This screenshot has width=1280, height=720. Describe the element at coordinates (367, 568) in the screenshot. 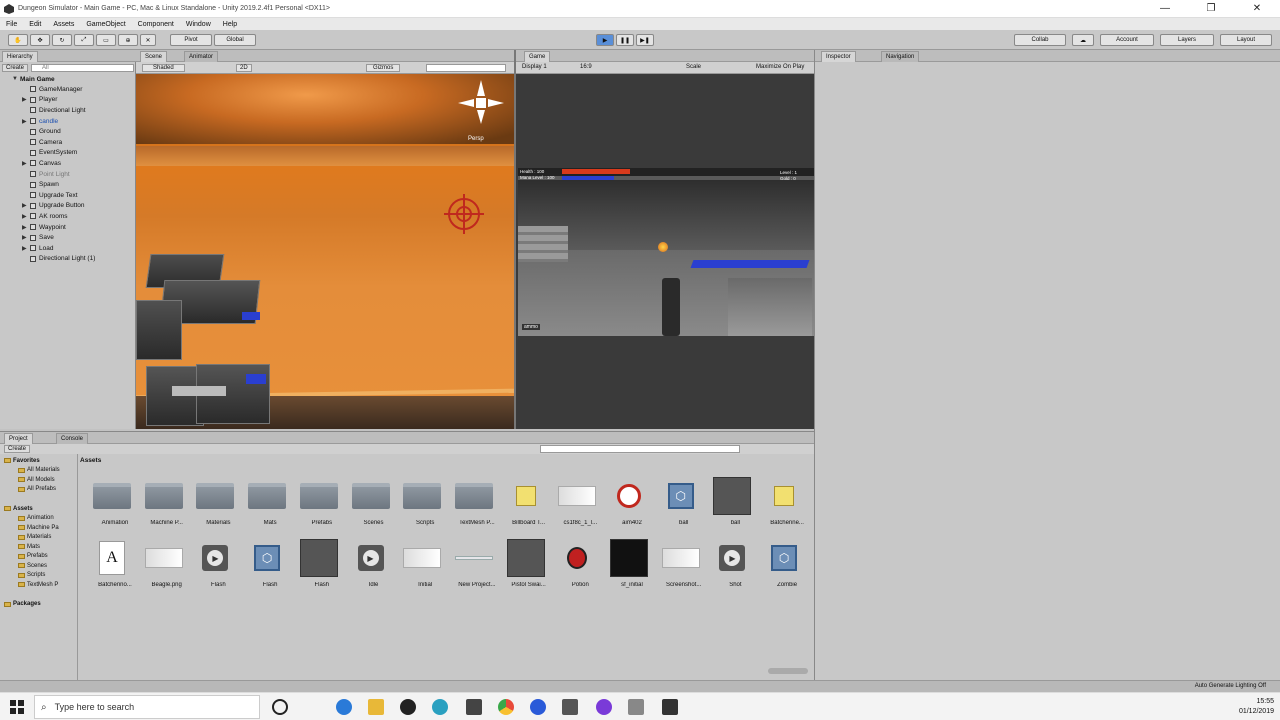

I see `asset-item: ▶ Idle` at that location.